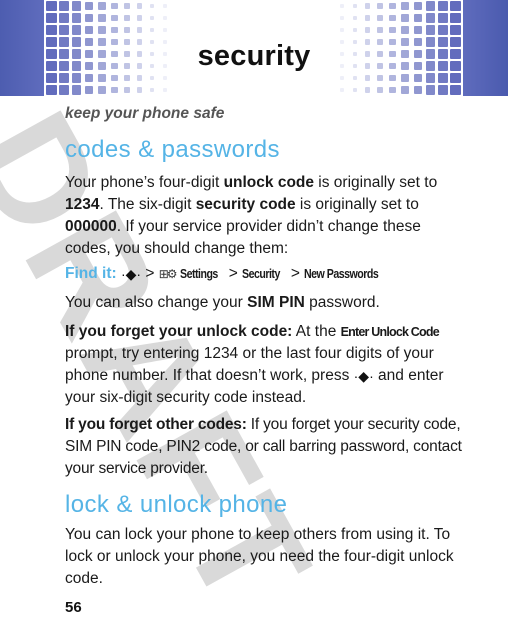 Image resolution: width=508 pixels, height=638 pixels. What do you see at coordinates (198, 274) in the screenshot?
I see `menu-path-settings: Settings` at bounding box center [198, 274].